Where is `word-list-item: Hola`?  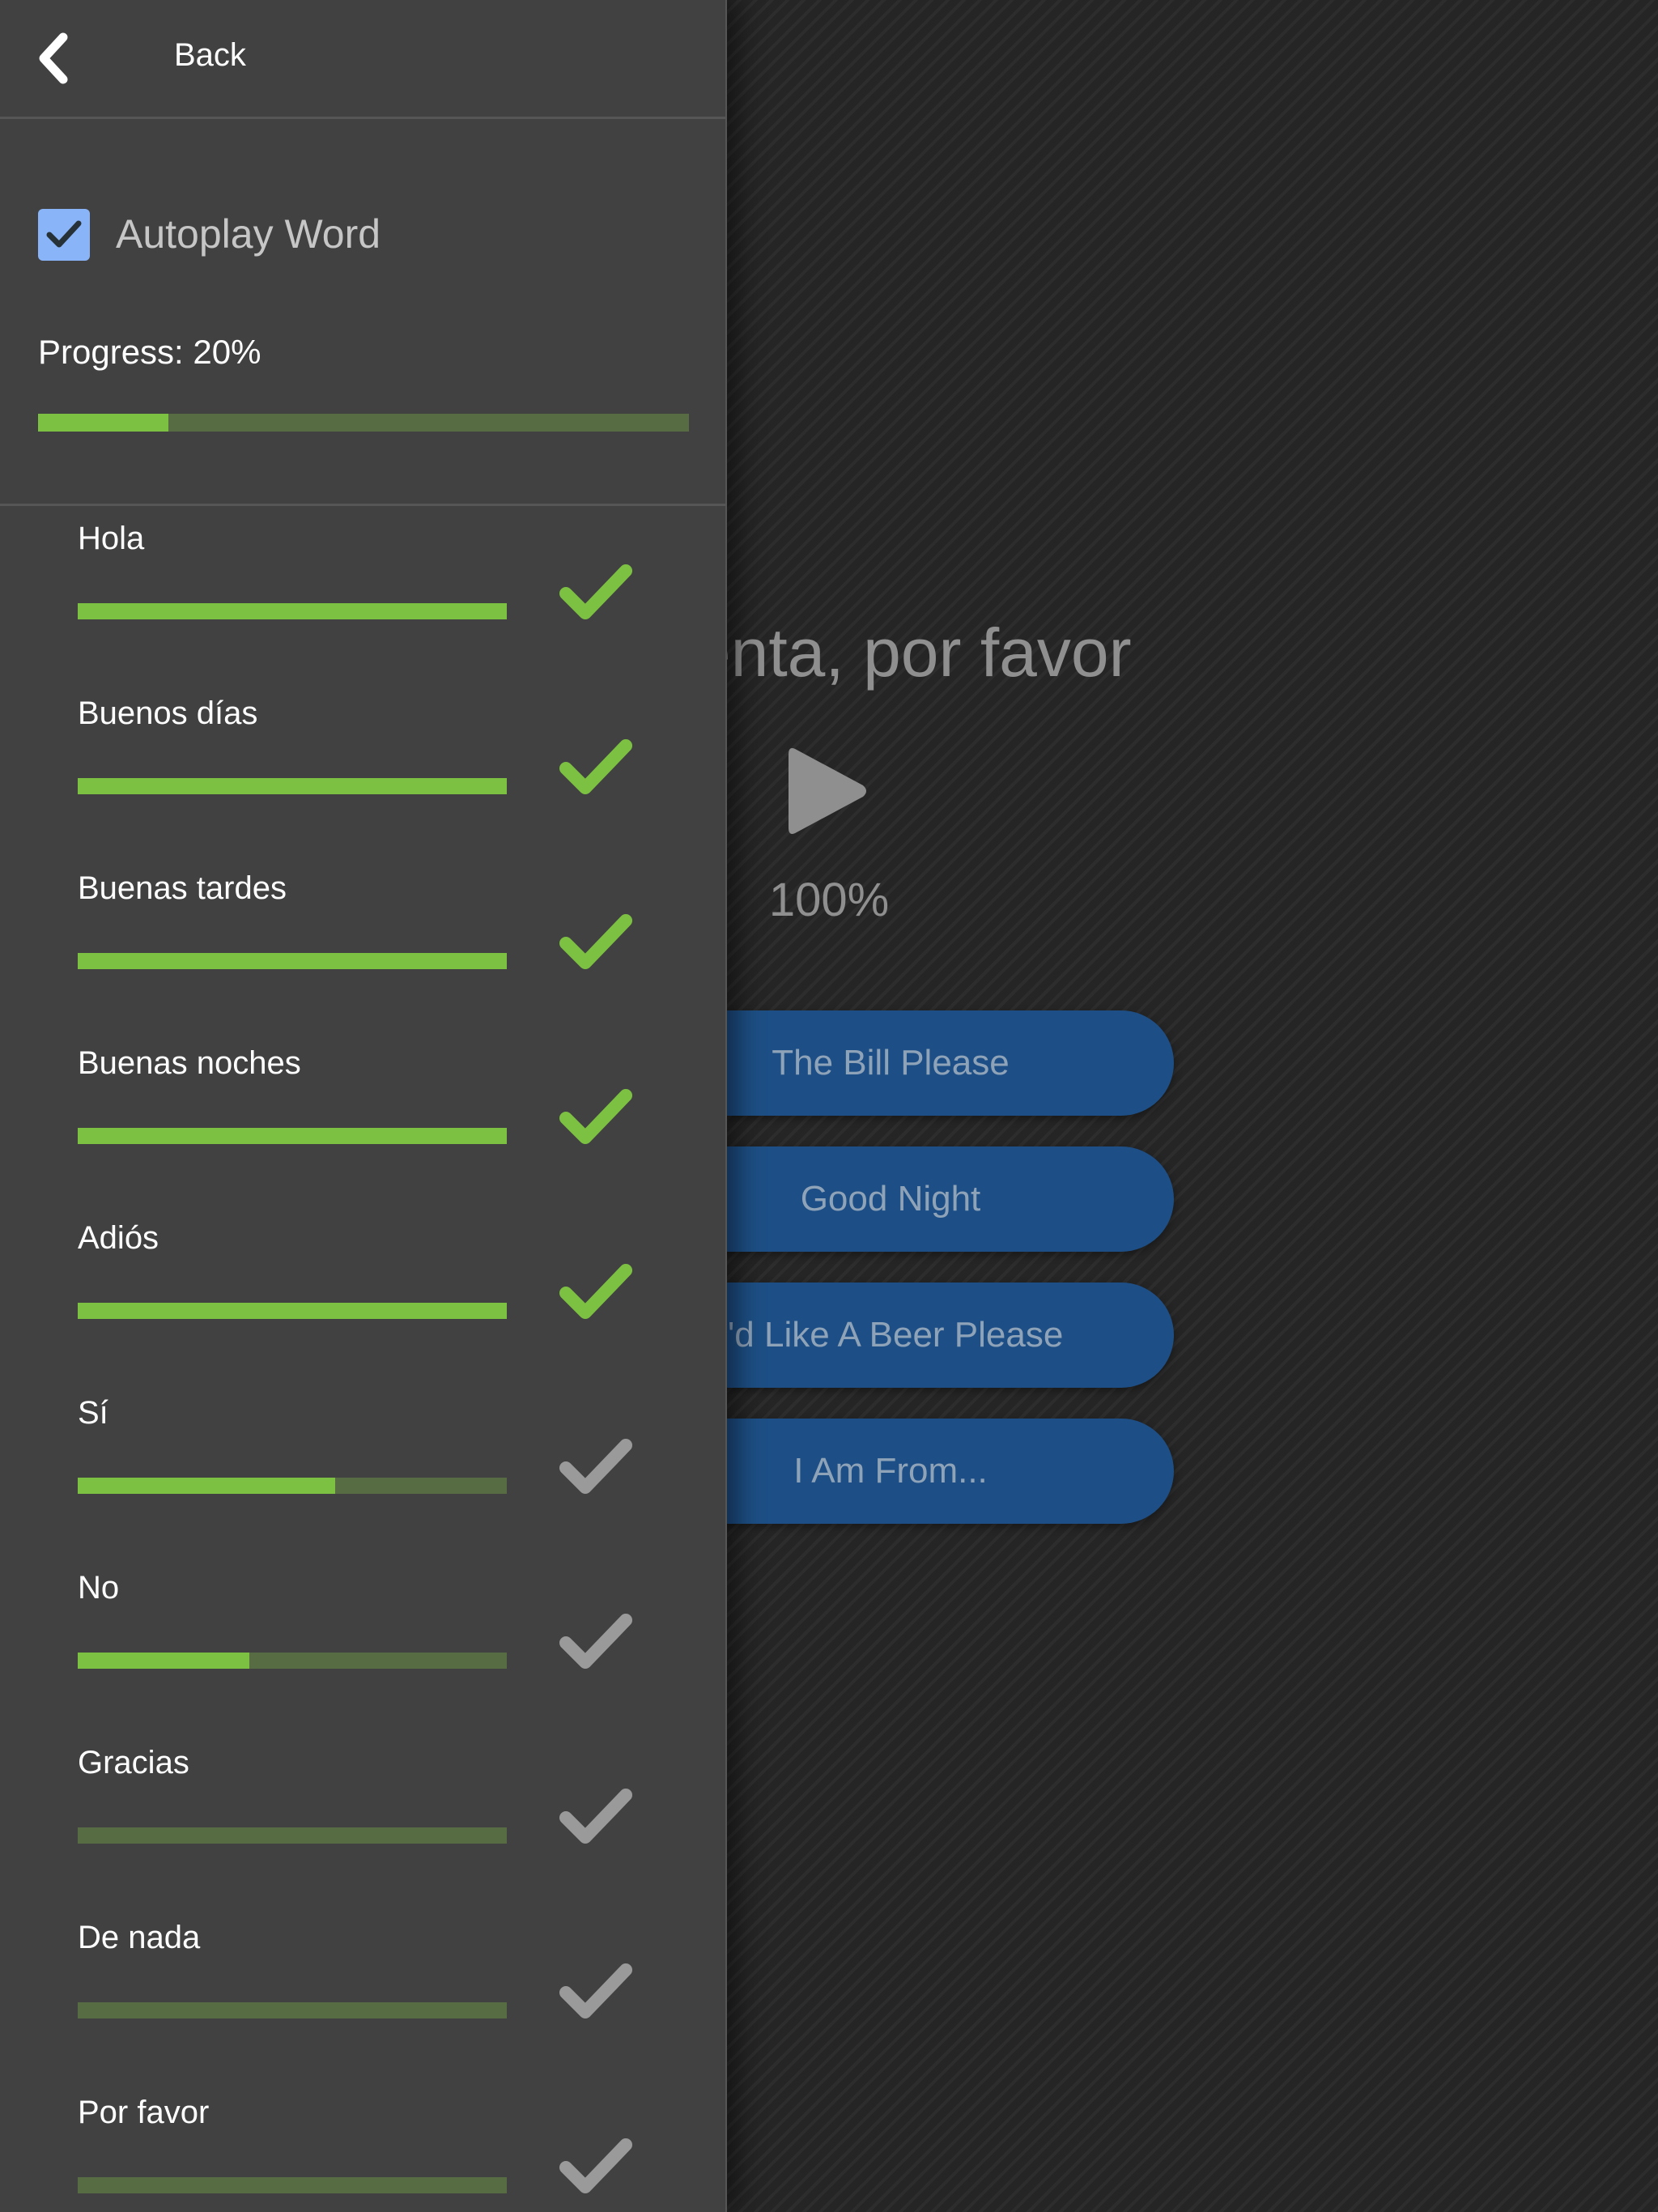
word-list-item: Hola is located at coordinates (362, 594).